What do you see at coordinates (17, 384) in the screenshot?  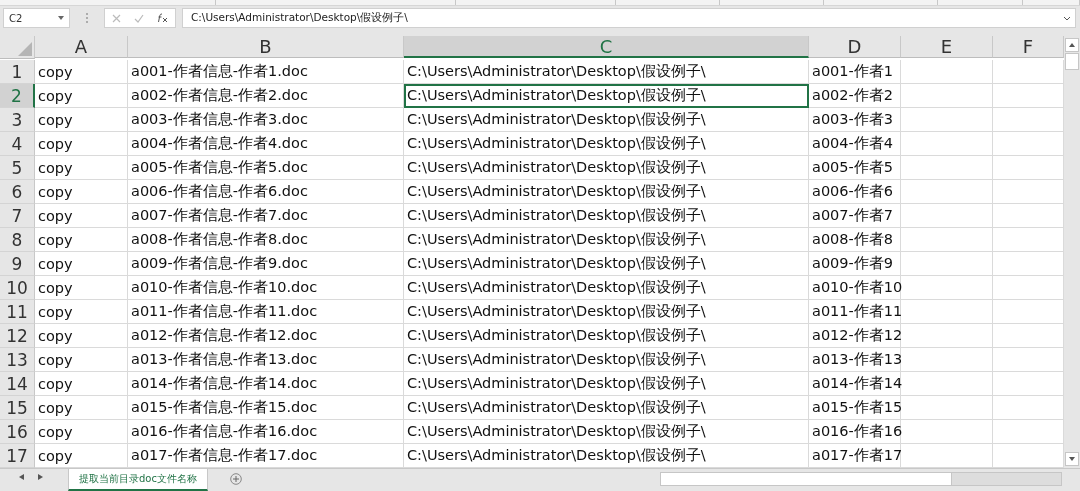 I see `row-header: 14` at bounding box center [17, 384].